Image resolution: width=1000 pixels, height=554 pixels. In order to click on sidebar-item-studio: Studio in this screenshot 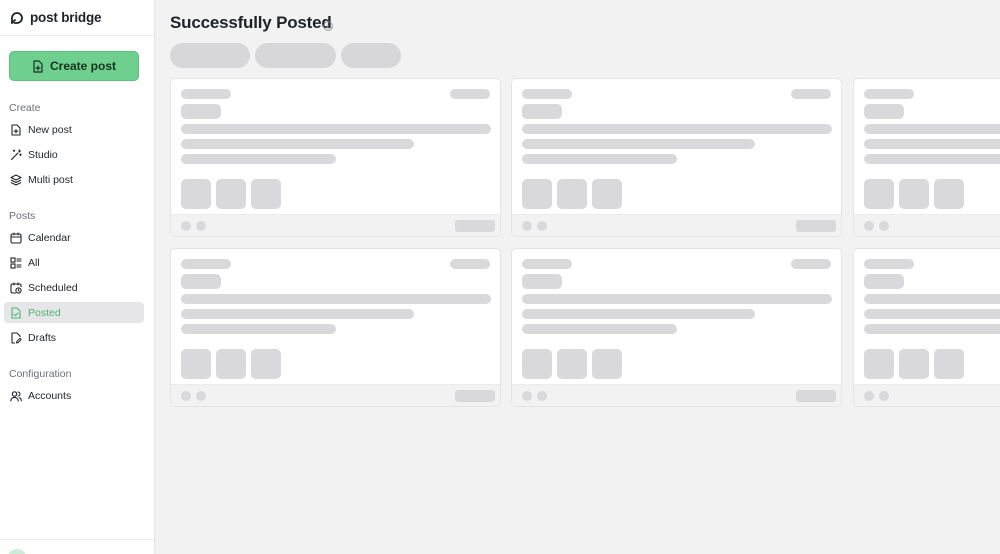, I will do `click(74, 154)`.